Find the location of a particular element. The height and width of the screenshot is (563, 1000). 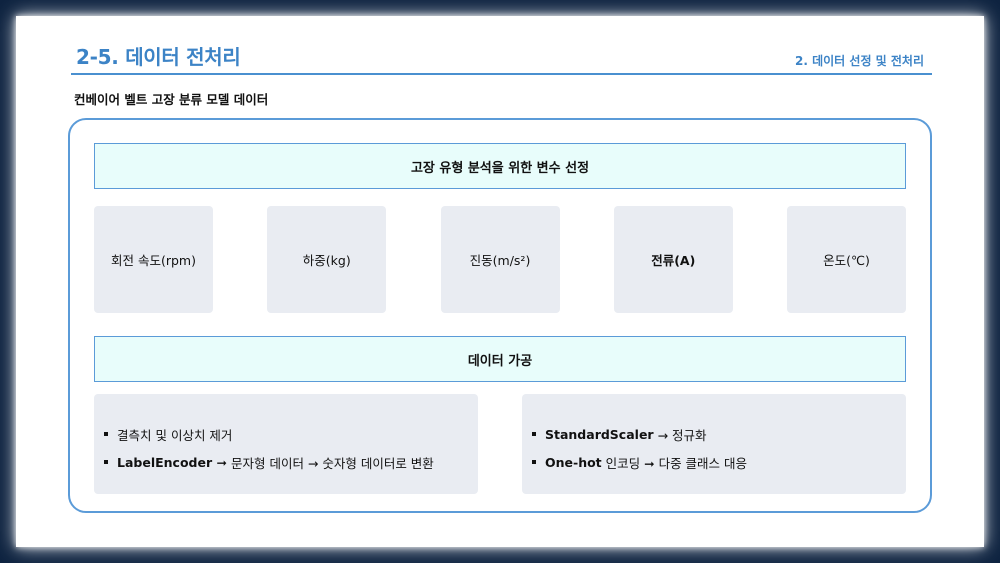

header-divider is located at coordinates (501, 74).